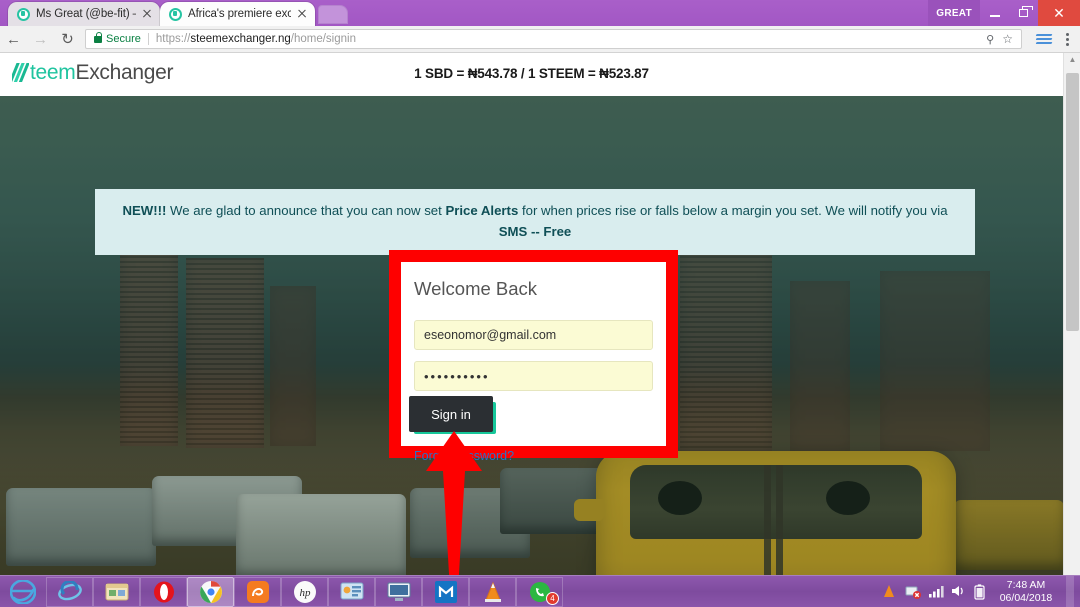  What do you see at coordinates (1007, 39) in the screenshot?
I see `bookmark-star-icon: ☆` at bounding box center [1007, 39].